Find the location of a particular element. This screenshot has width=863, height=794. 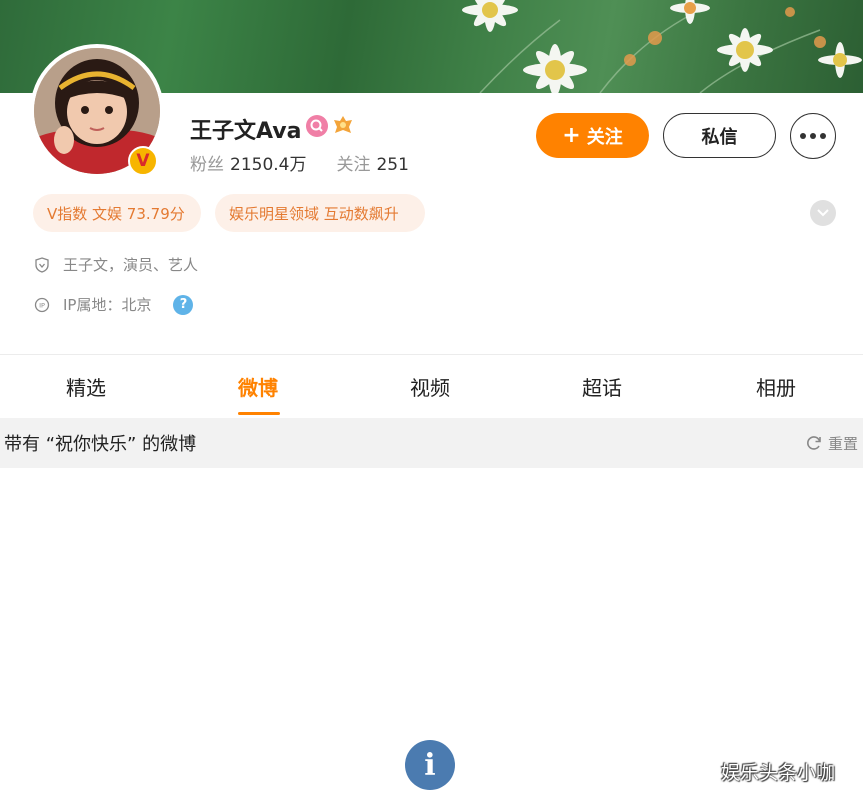

search-badge-icon is located at coordinates (317, 126).